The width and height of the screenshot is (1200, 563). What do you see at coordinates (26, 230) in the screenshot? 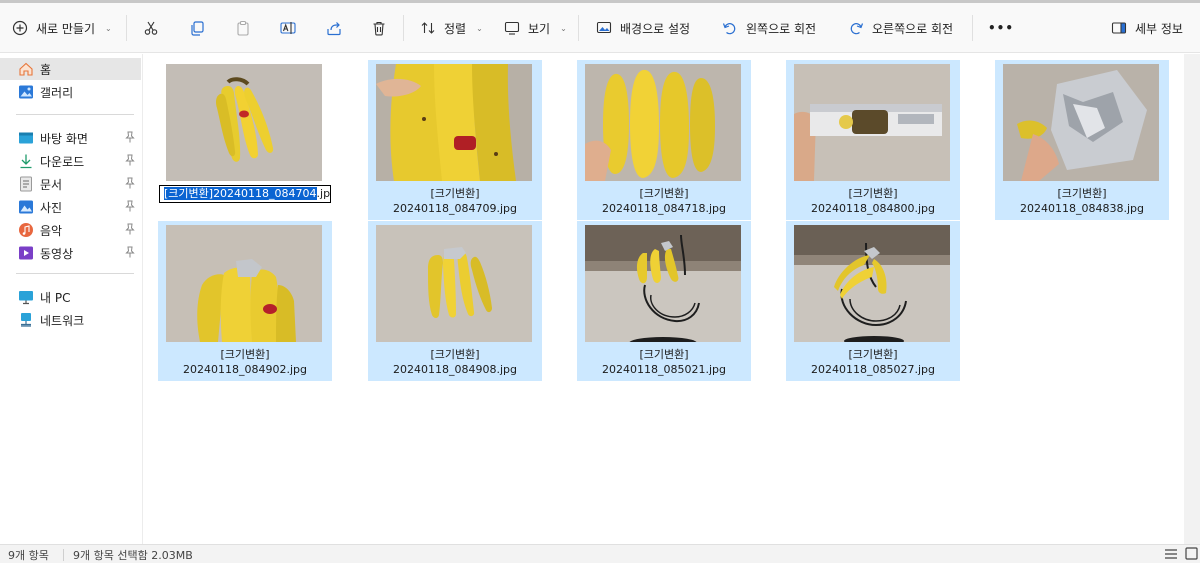
I see `music-icon` at bounding box center [26, 230].